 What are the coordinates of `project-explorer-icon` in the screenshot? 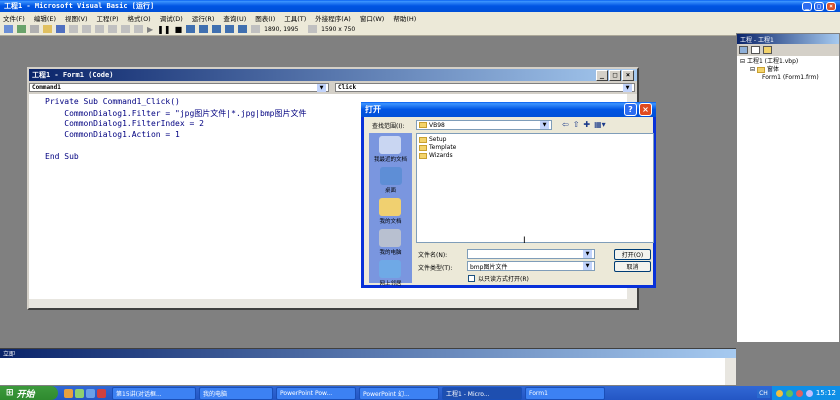 It's located at (191, 29).